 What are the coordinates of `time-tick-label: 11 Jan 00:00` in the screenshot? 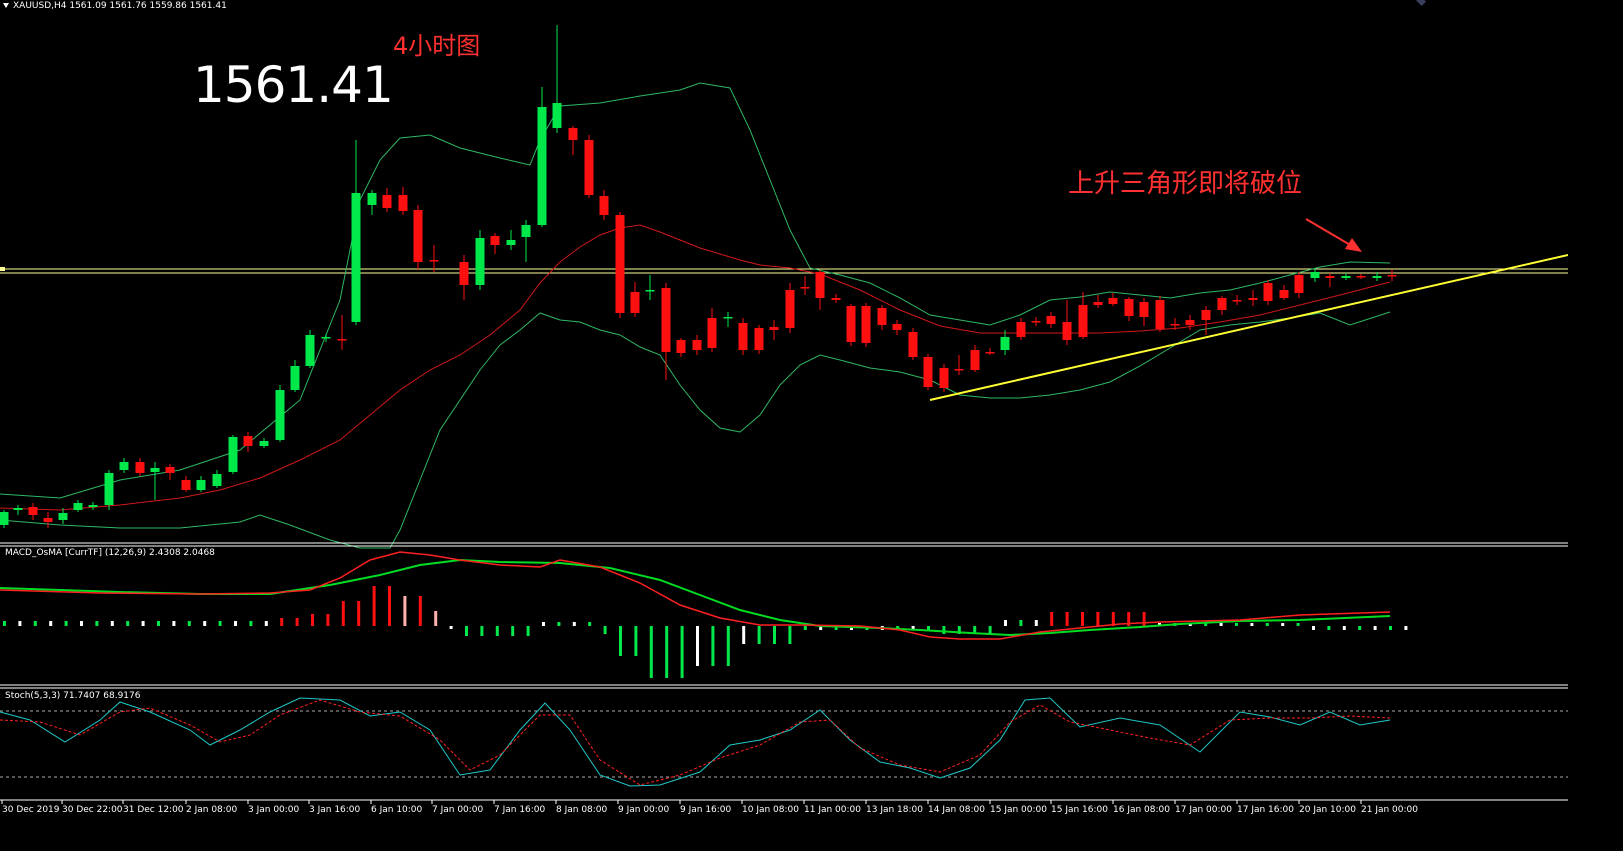 It's located at (832, 810).